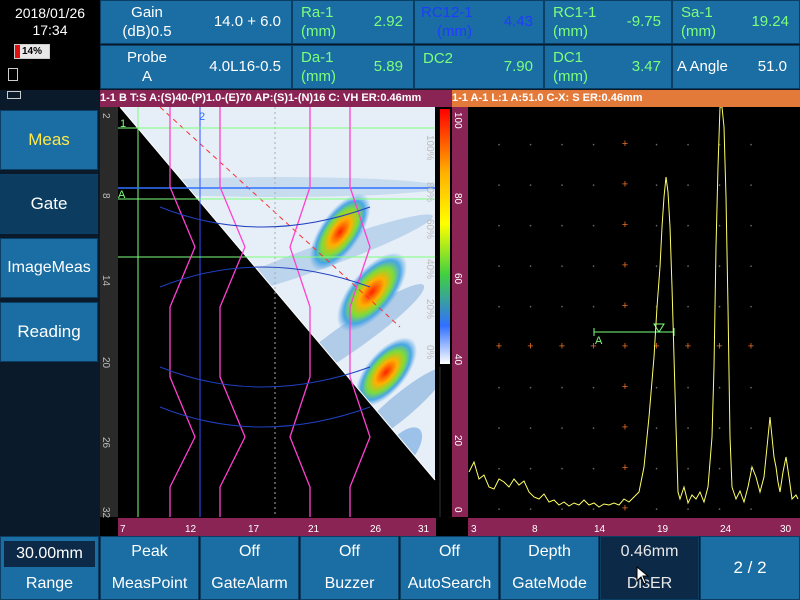 The image size is (800, 600). Describe the element at coordinates (457, 199) in the screenshot. I see `amp-tick: 80` at that location.